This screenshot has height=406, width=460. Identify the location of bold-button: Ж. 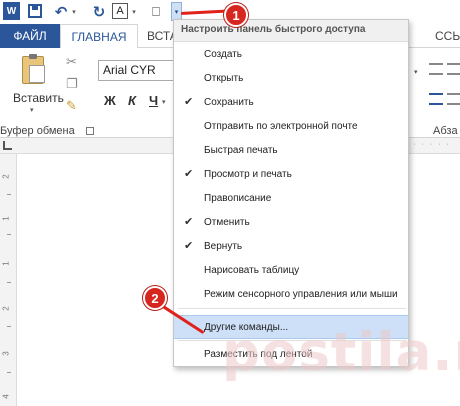
(110, 100).